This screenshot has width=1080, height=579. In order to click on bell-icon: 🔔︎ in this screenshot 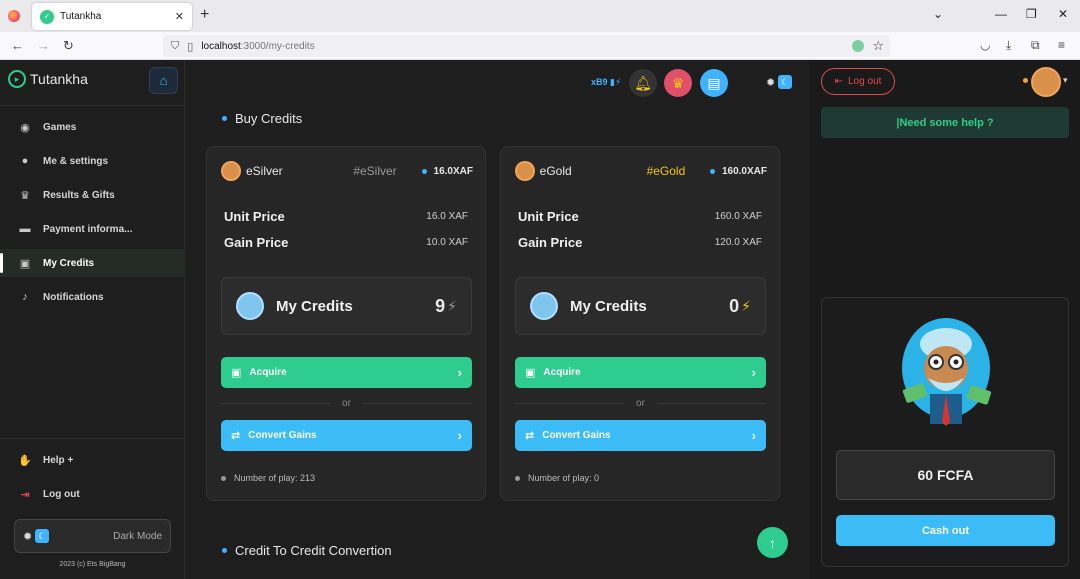, I will do `click(643, 82)`.